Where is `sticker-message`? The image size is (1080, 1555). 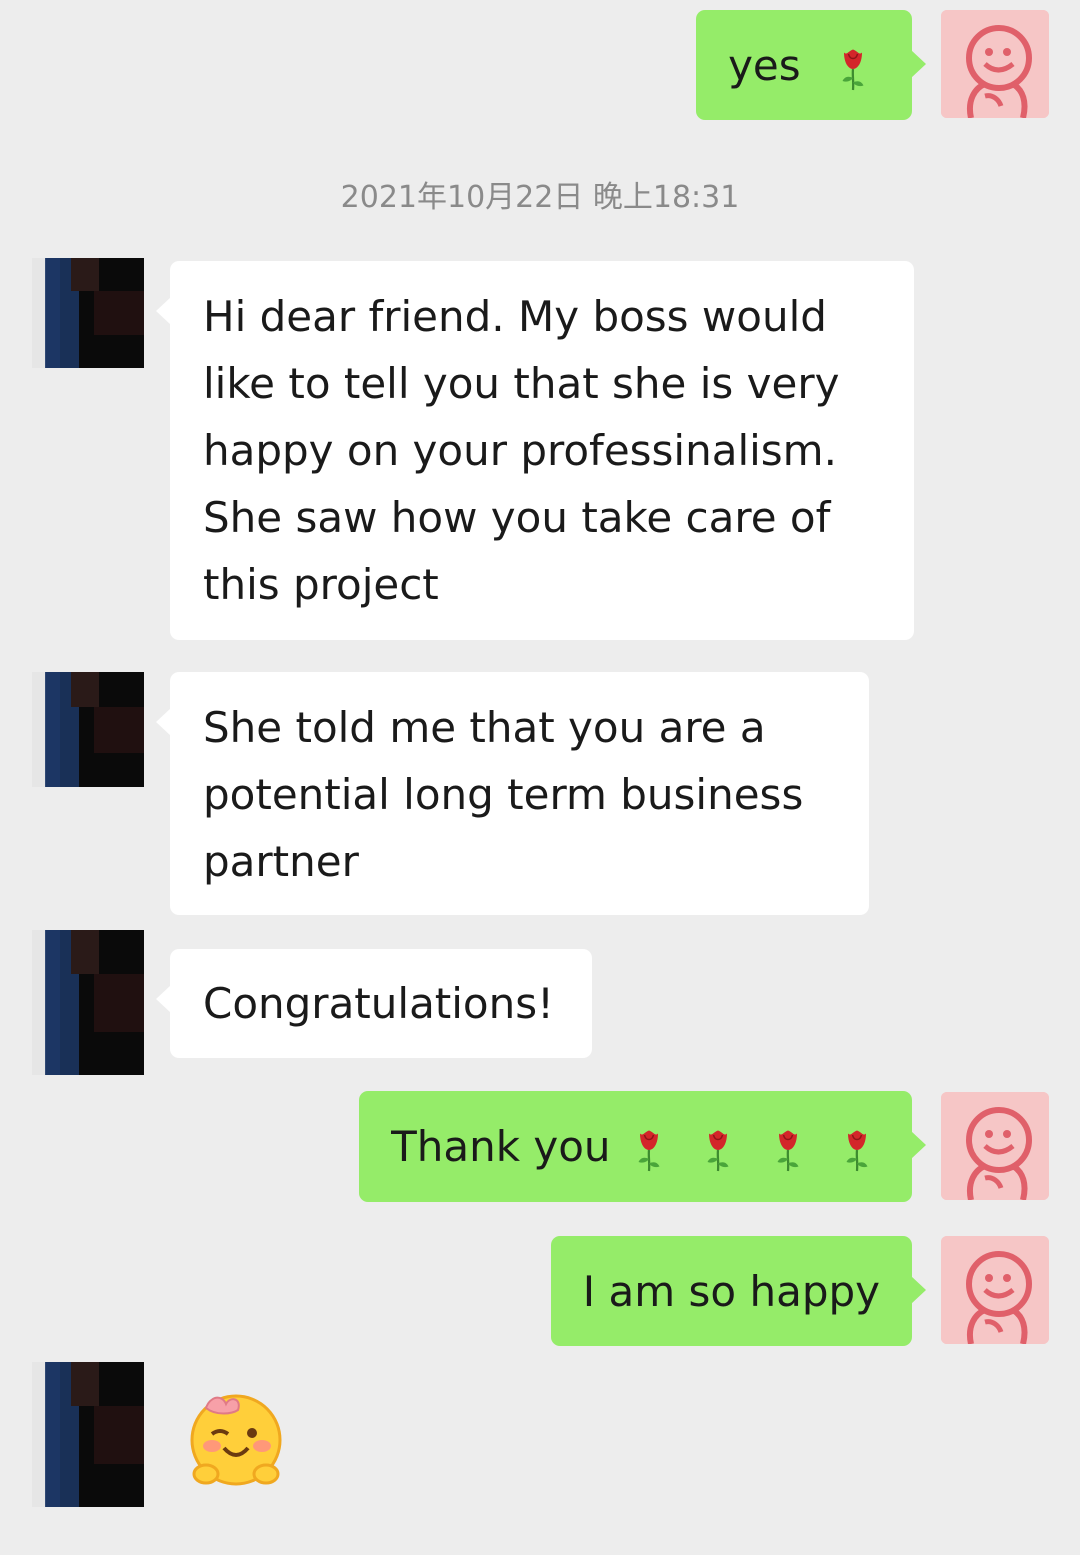
sticker-message is located at coordinates (236, 1438).